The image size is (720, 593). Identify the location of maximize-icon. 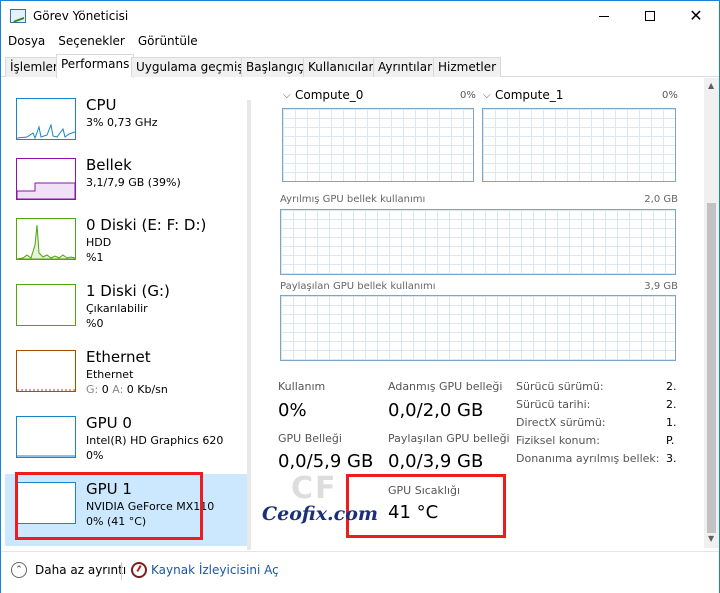
(650, 16).